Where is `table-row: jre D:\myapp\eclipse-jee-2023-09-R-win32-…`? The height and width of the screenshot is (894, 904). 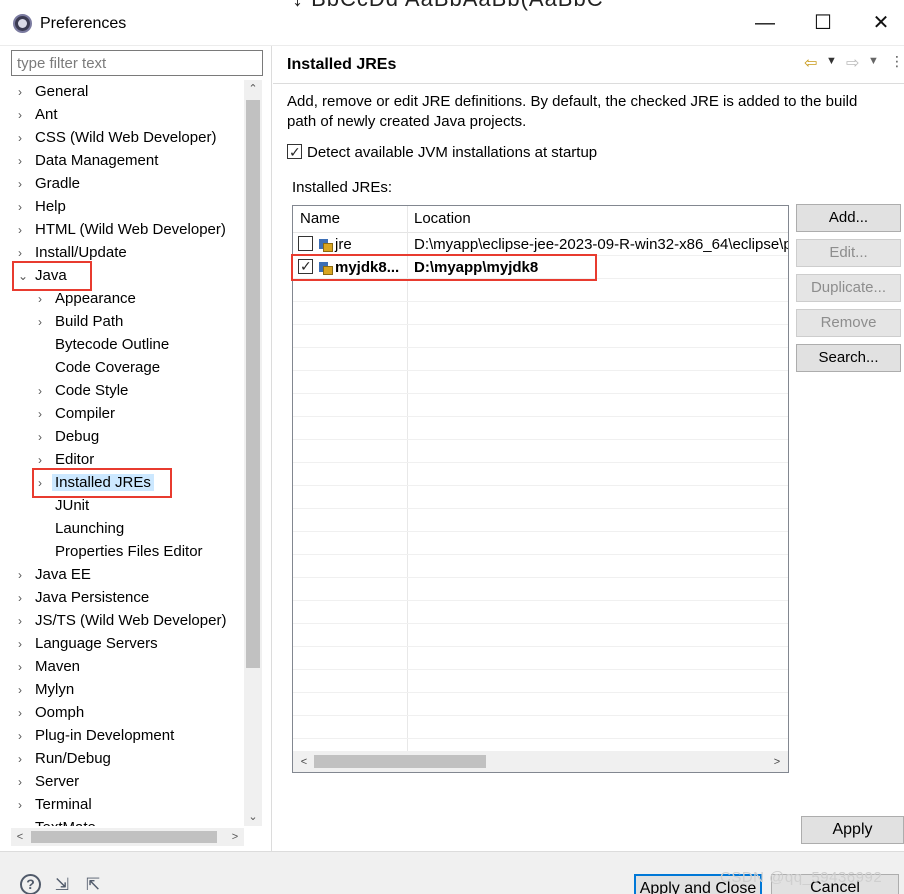 table-row: jre D:\myapp\eclipse-jee-2023-09-R-win32-… is located at coordinates (540, 244).